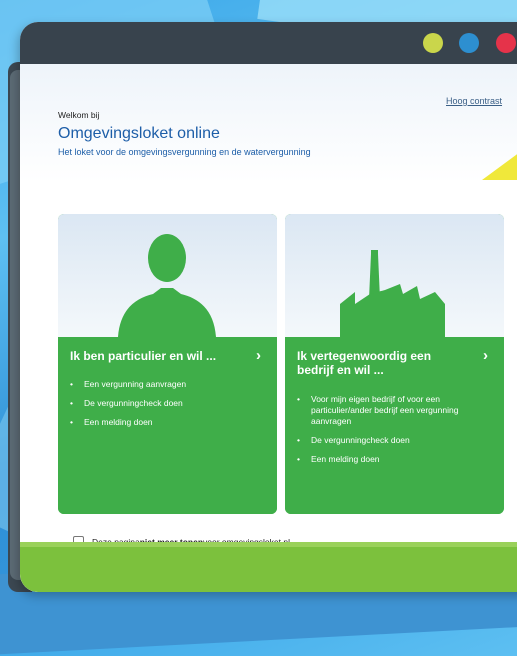  What do you see at coordinates (499, 166) in the screenshot?
I see `decorative-triangle` at bounding box center [499, 166].